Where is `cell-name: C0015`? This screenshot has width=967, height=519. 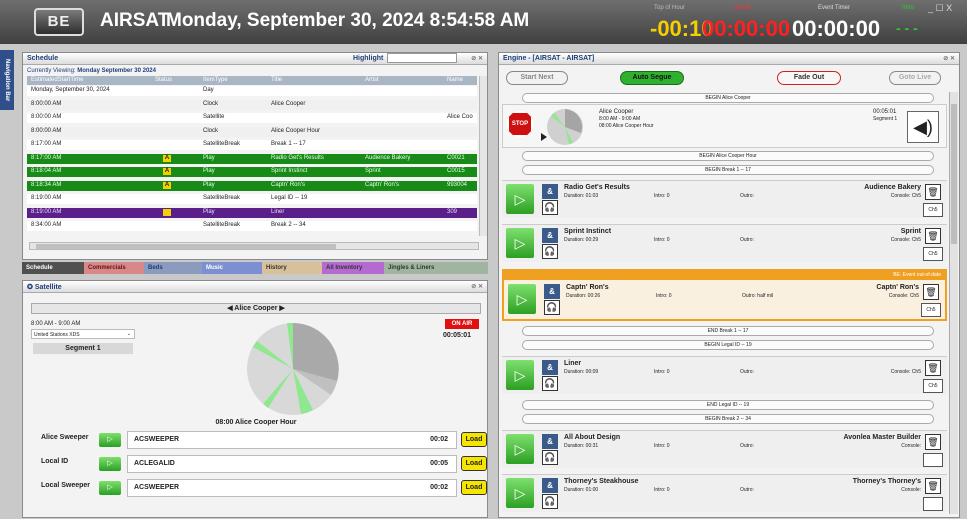
cell-name: C0015 is located at coordinates (456, 171).